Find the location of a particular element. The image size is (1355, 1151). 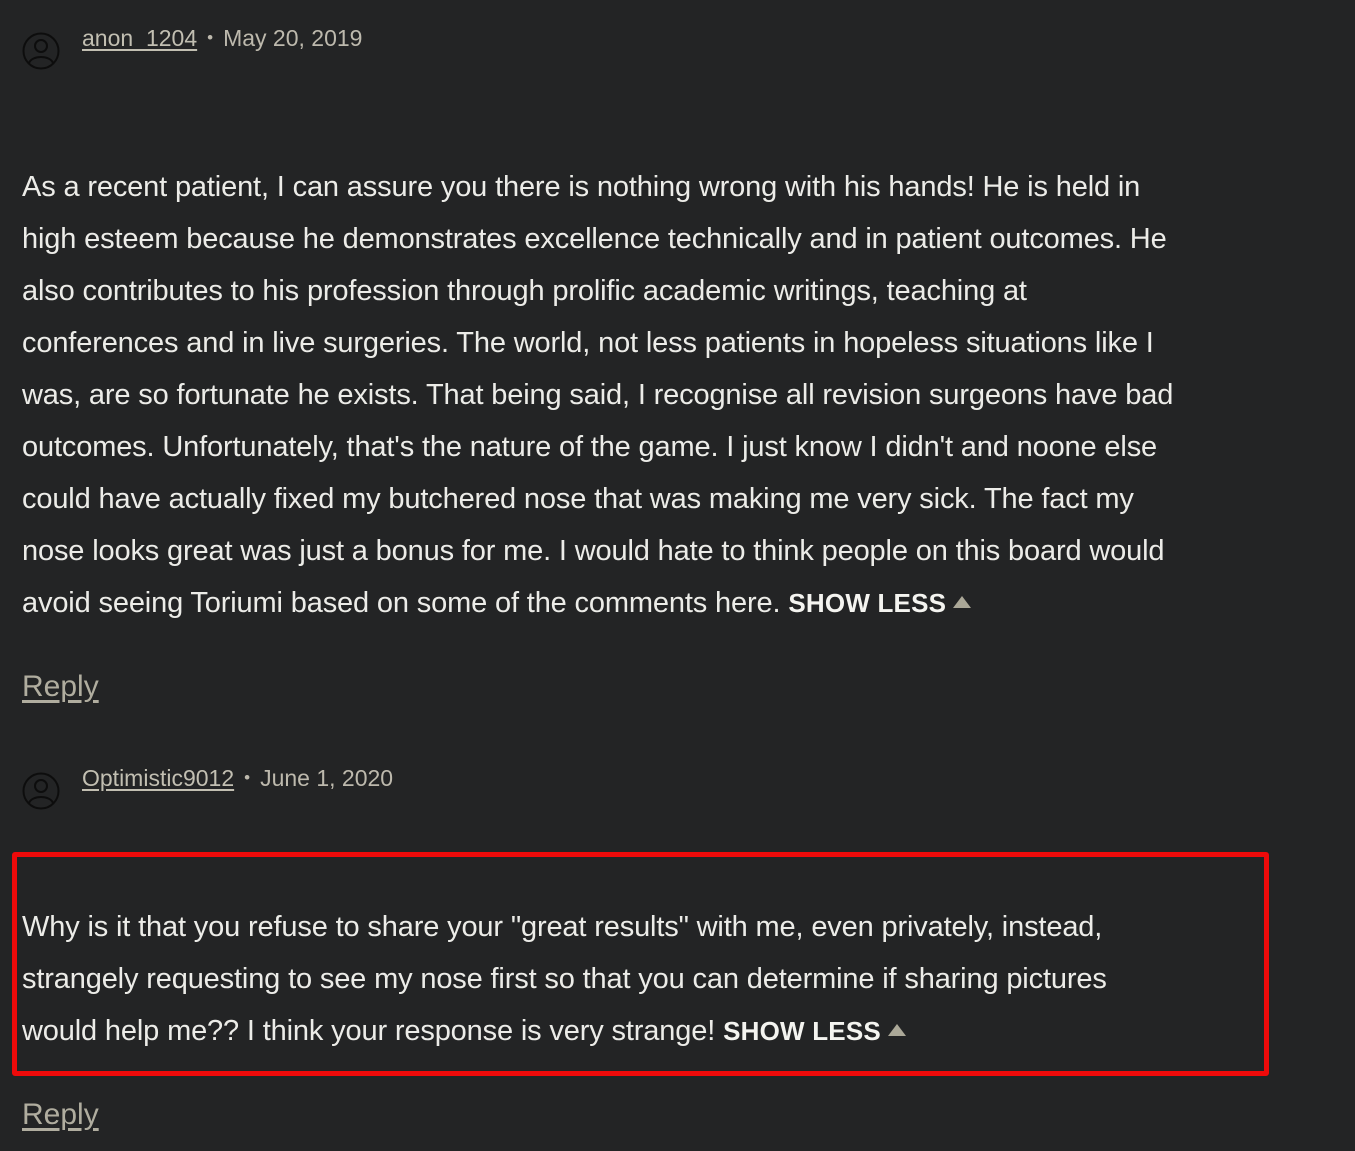

comment-date: June 1, 2020 is located at coordinates (327, 778).